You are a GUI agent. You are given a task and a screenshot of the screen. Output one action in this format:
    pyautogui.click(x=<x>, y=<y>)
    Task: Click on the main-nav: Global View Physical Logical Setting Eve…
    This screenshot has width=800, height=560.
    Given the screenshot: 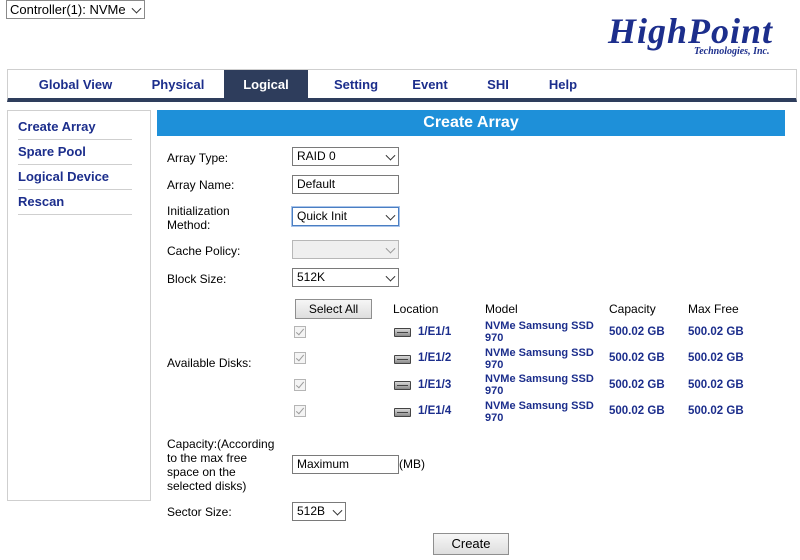 What is the action you would take?
    pyautogui.click(x=402, y=85)
    